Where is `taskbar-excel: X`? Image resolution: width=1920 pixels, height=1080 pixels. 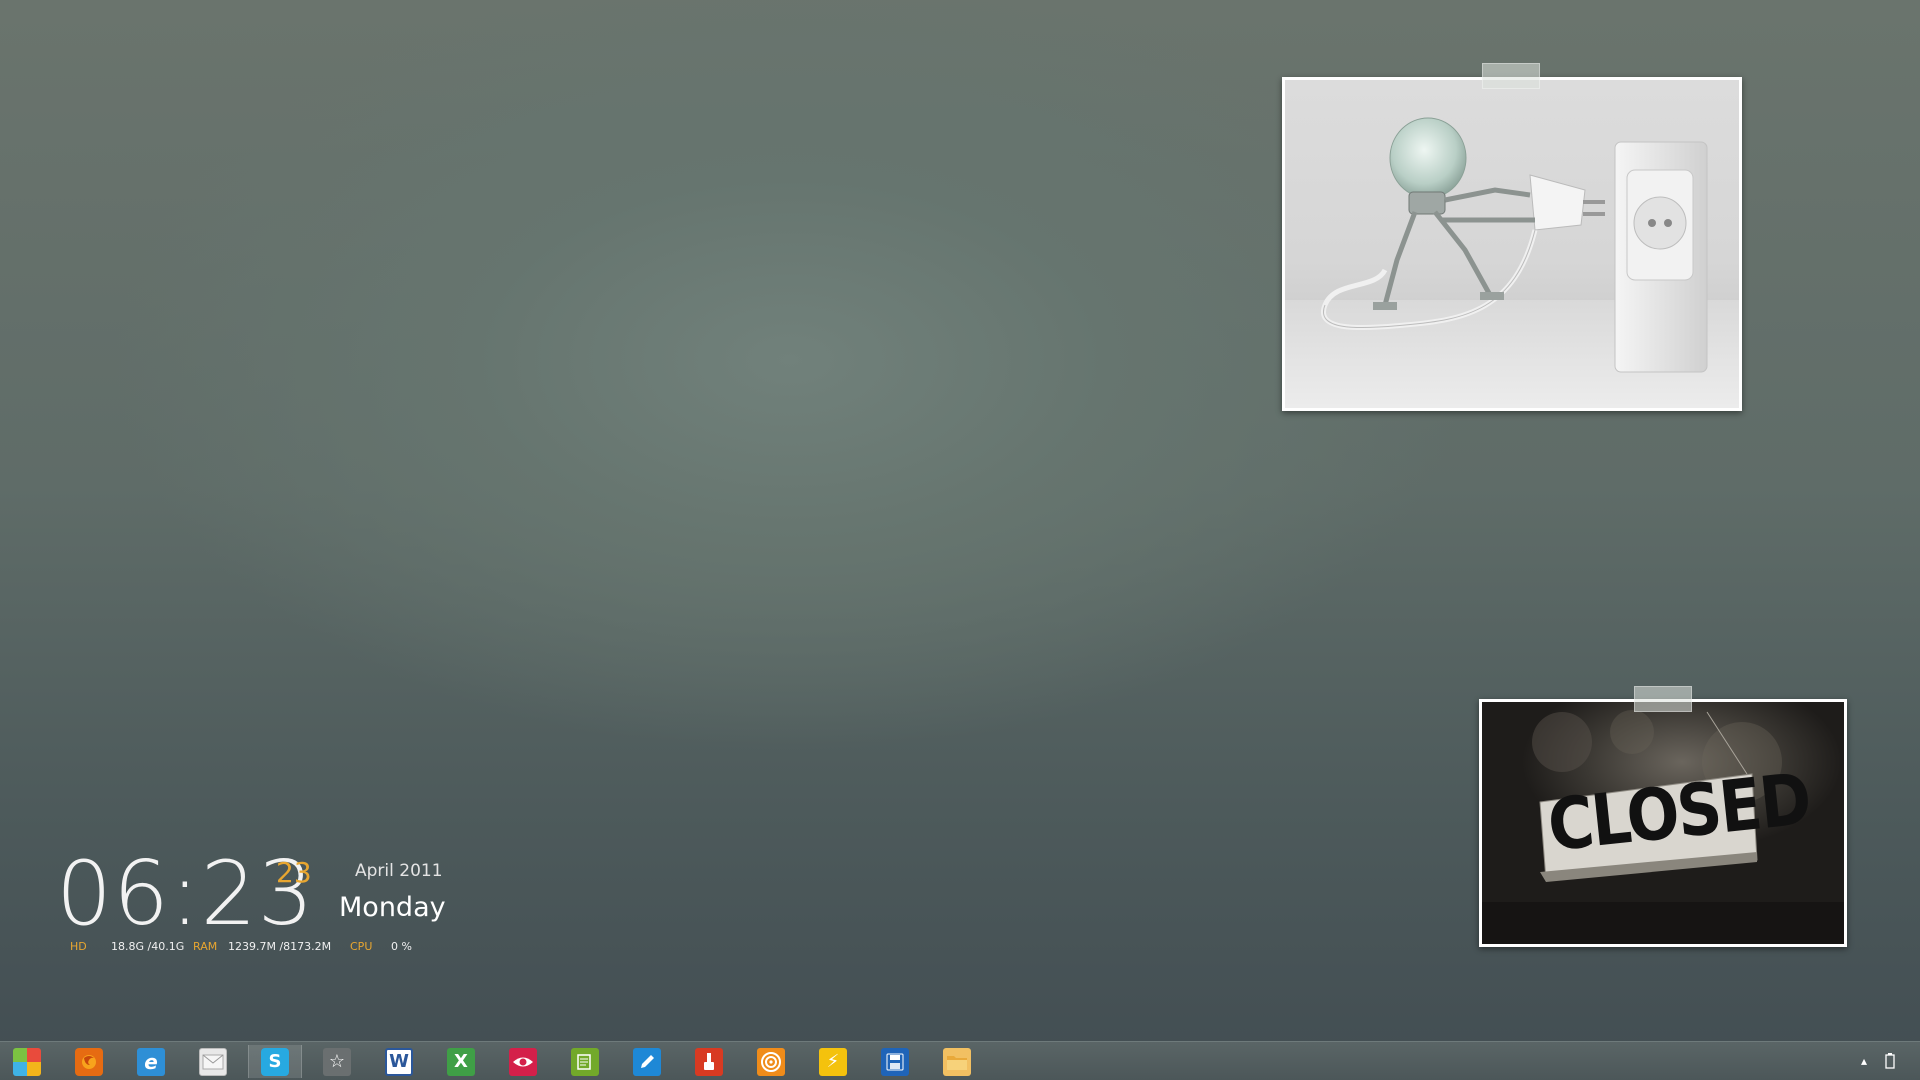 taskbar-excel: X is located at coordinates (461, 1061).